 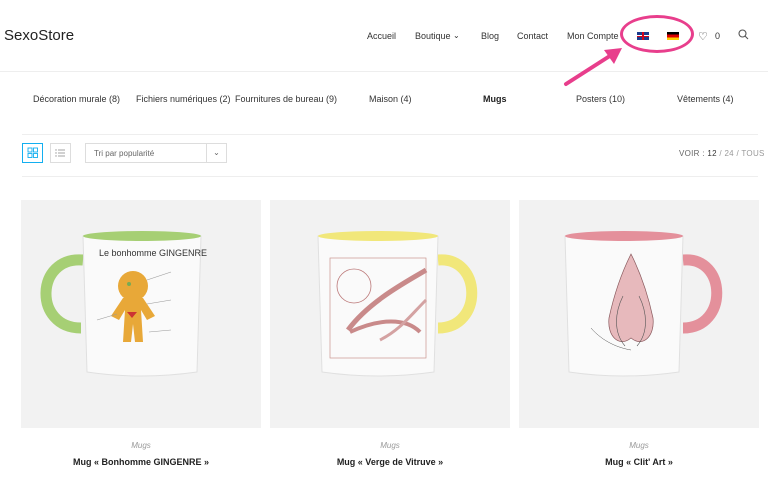 I want to click on grid-icon, so click(x=32, y=152).